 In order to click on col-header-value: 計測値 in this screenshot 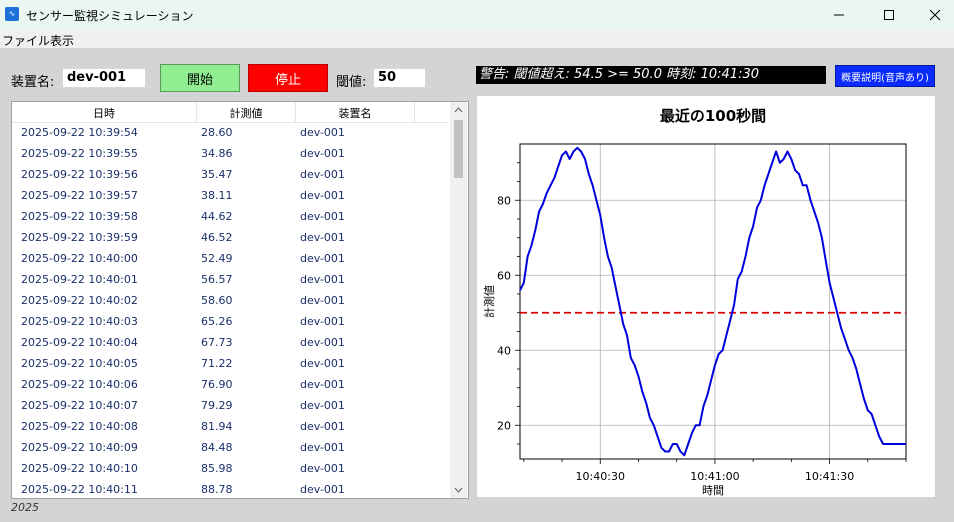, I will do `click(246, 113)`.